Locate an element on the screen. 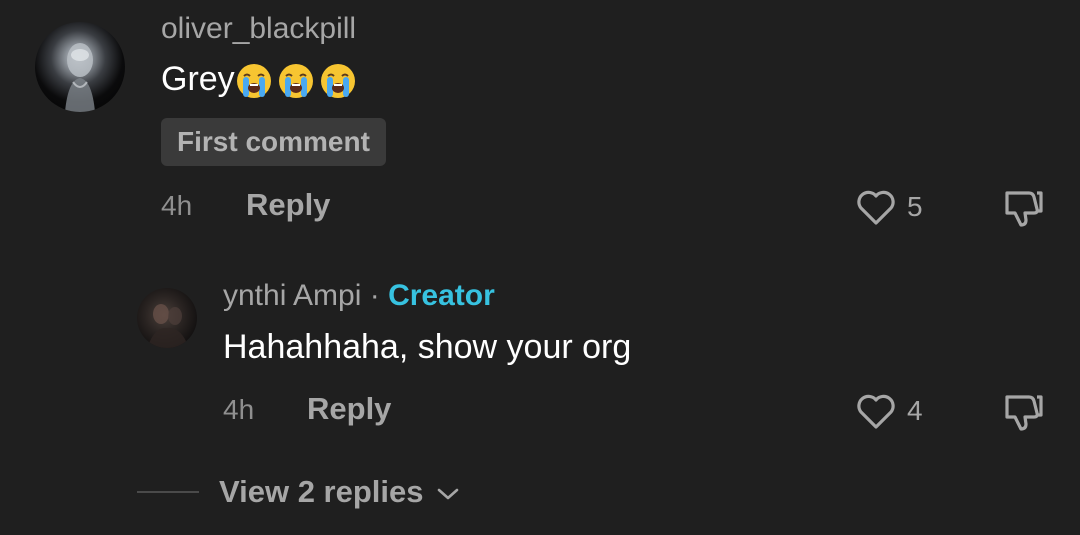 This screenshot has height=535, width=1080. chevron-down-icon is located at coordinates (448, 494).